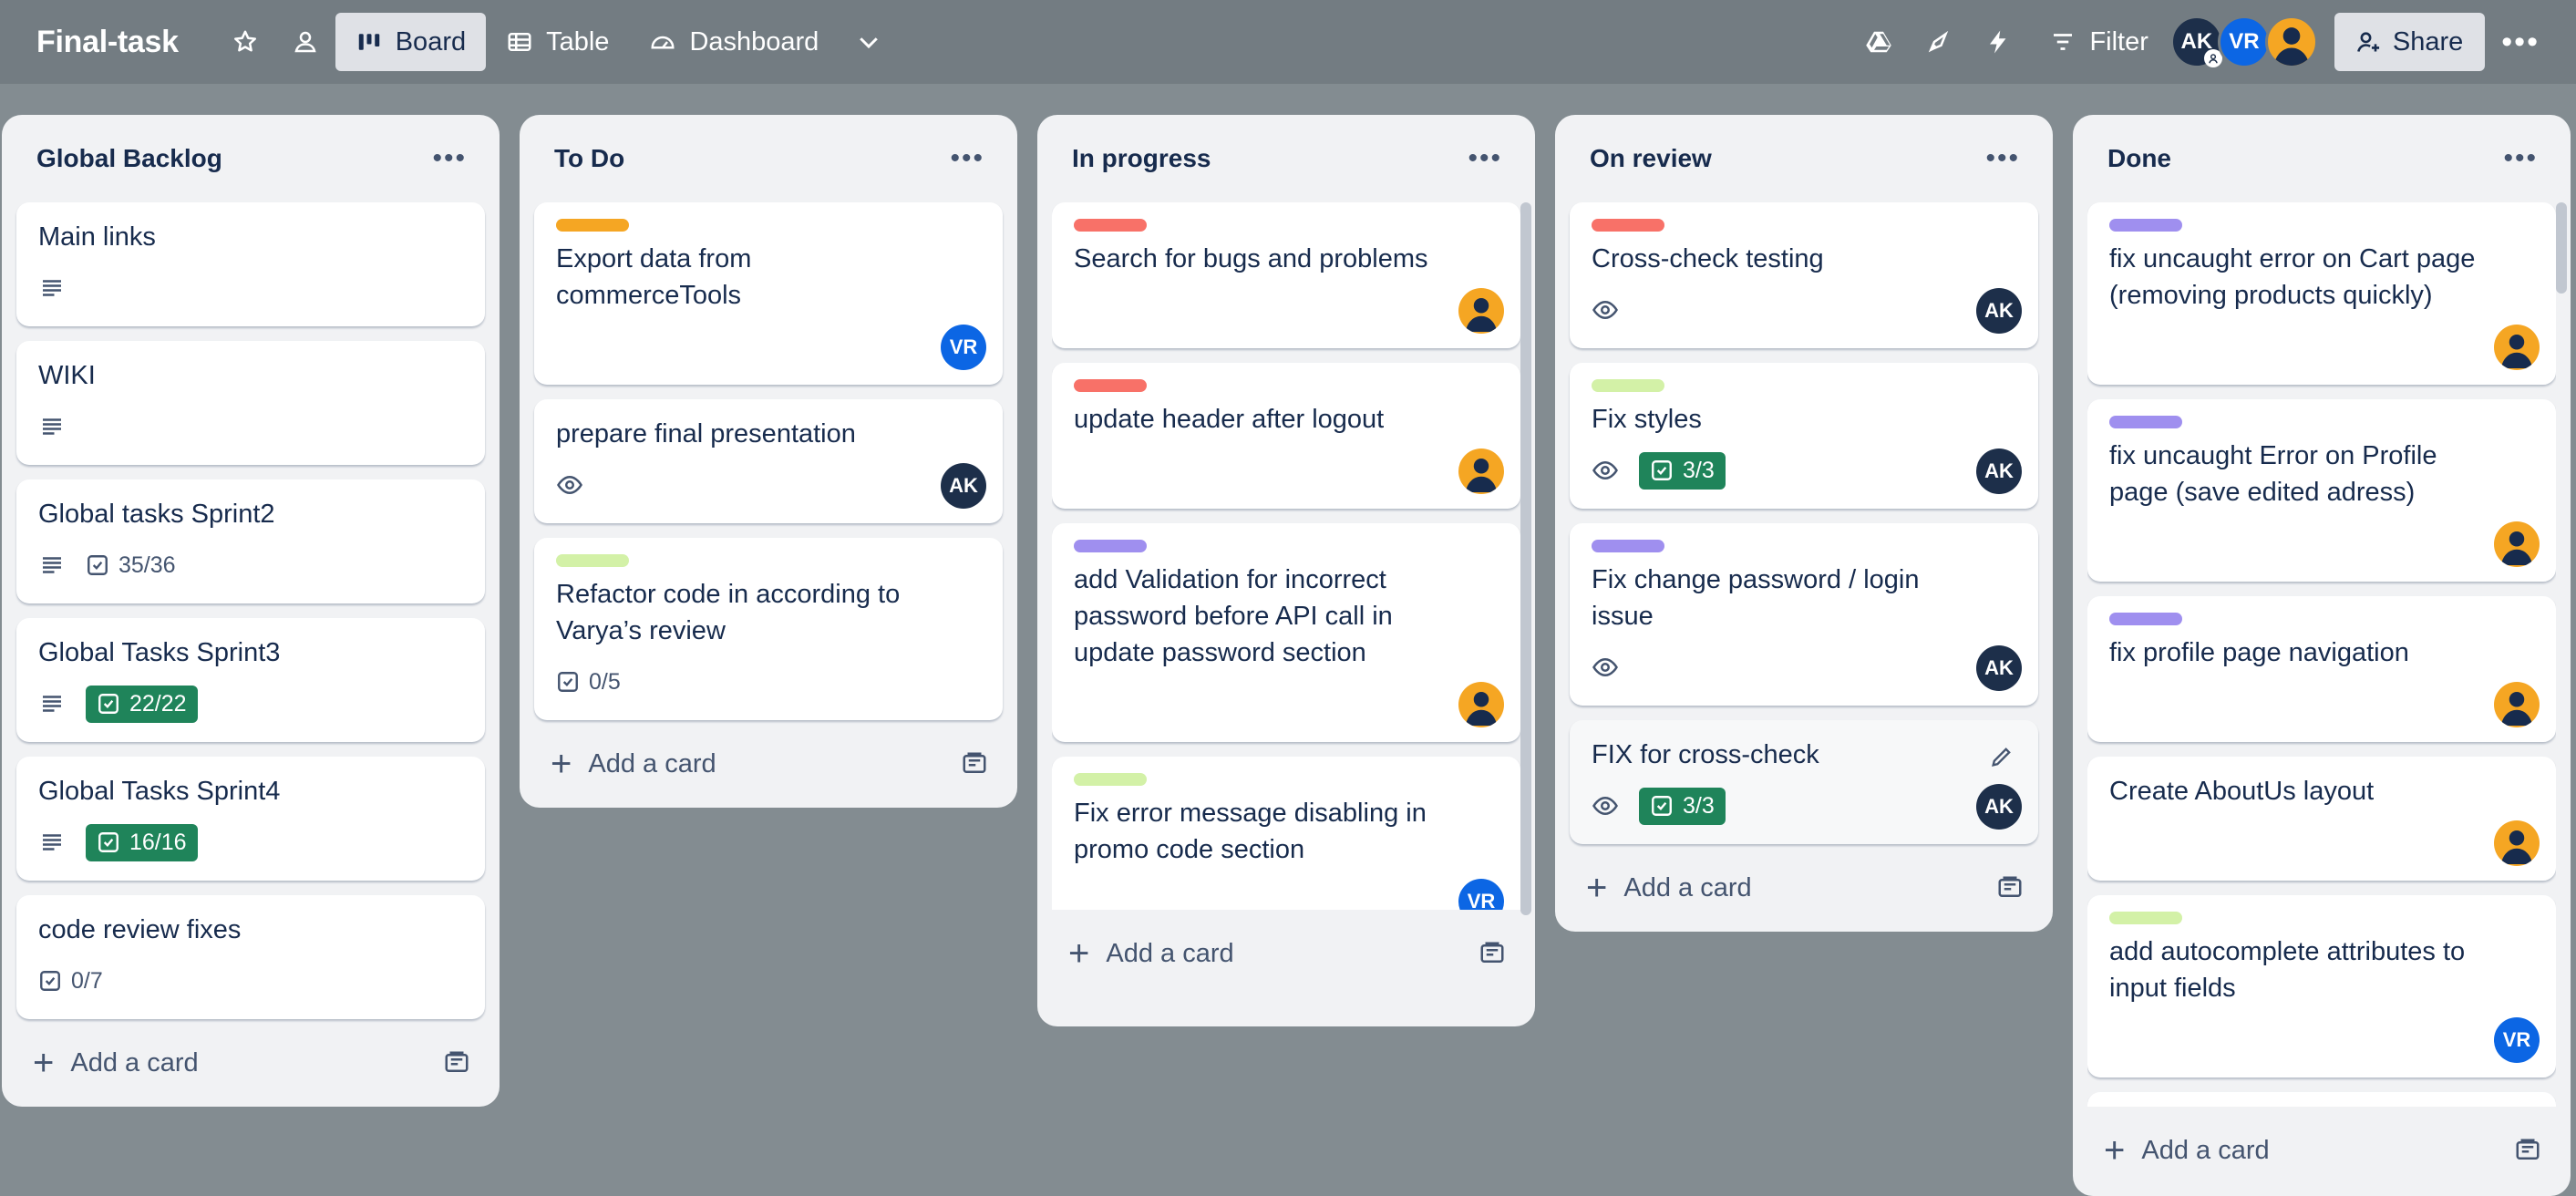 The width and height of the screenshot is (2576, 1196). I want to click on card: FIX for cross-check 3/3 AK, so click(1804, 782).